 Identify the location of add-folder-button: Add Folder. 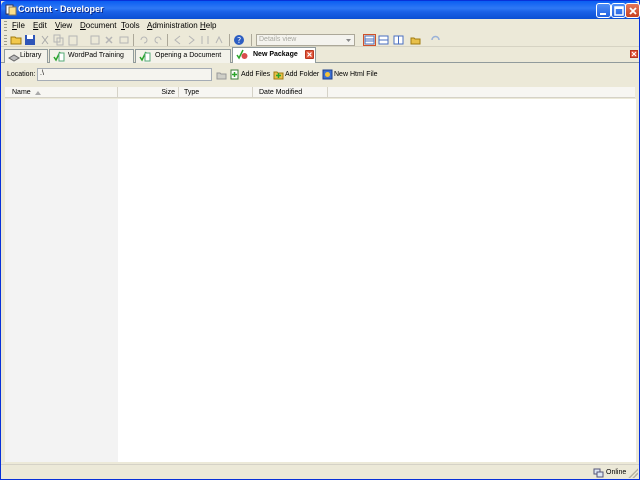
(297, 75).